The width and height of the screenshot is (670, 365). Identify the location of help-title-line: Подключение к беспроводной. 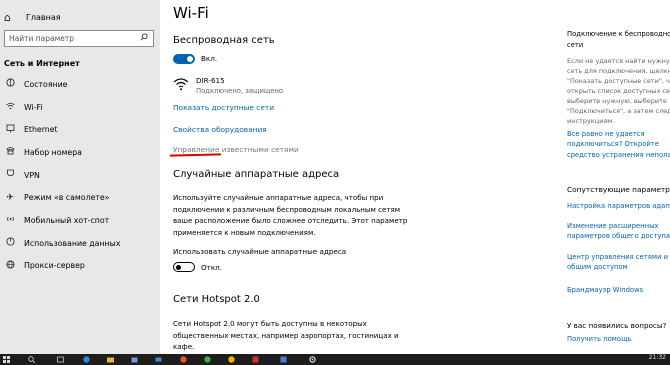
(618, 34).